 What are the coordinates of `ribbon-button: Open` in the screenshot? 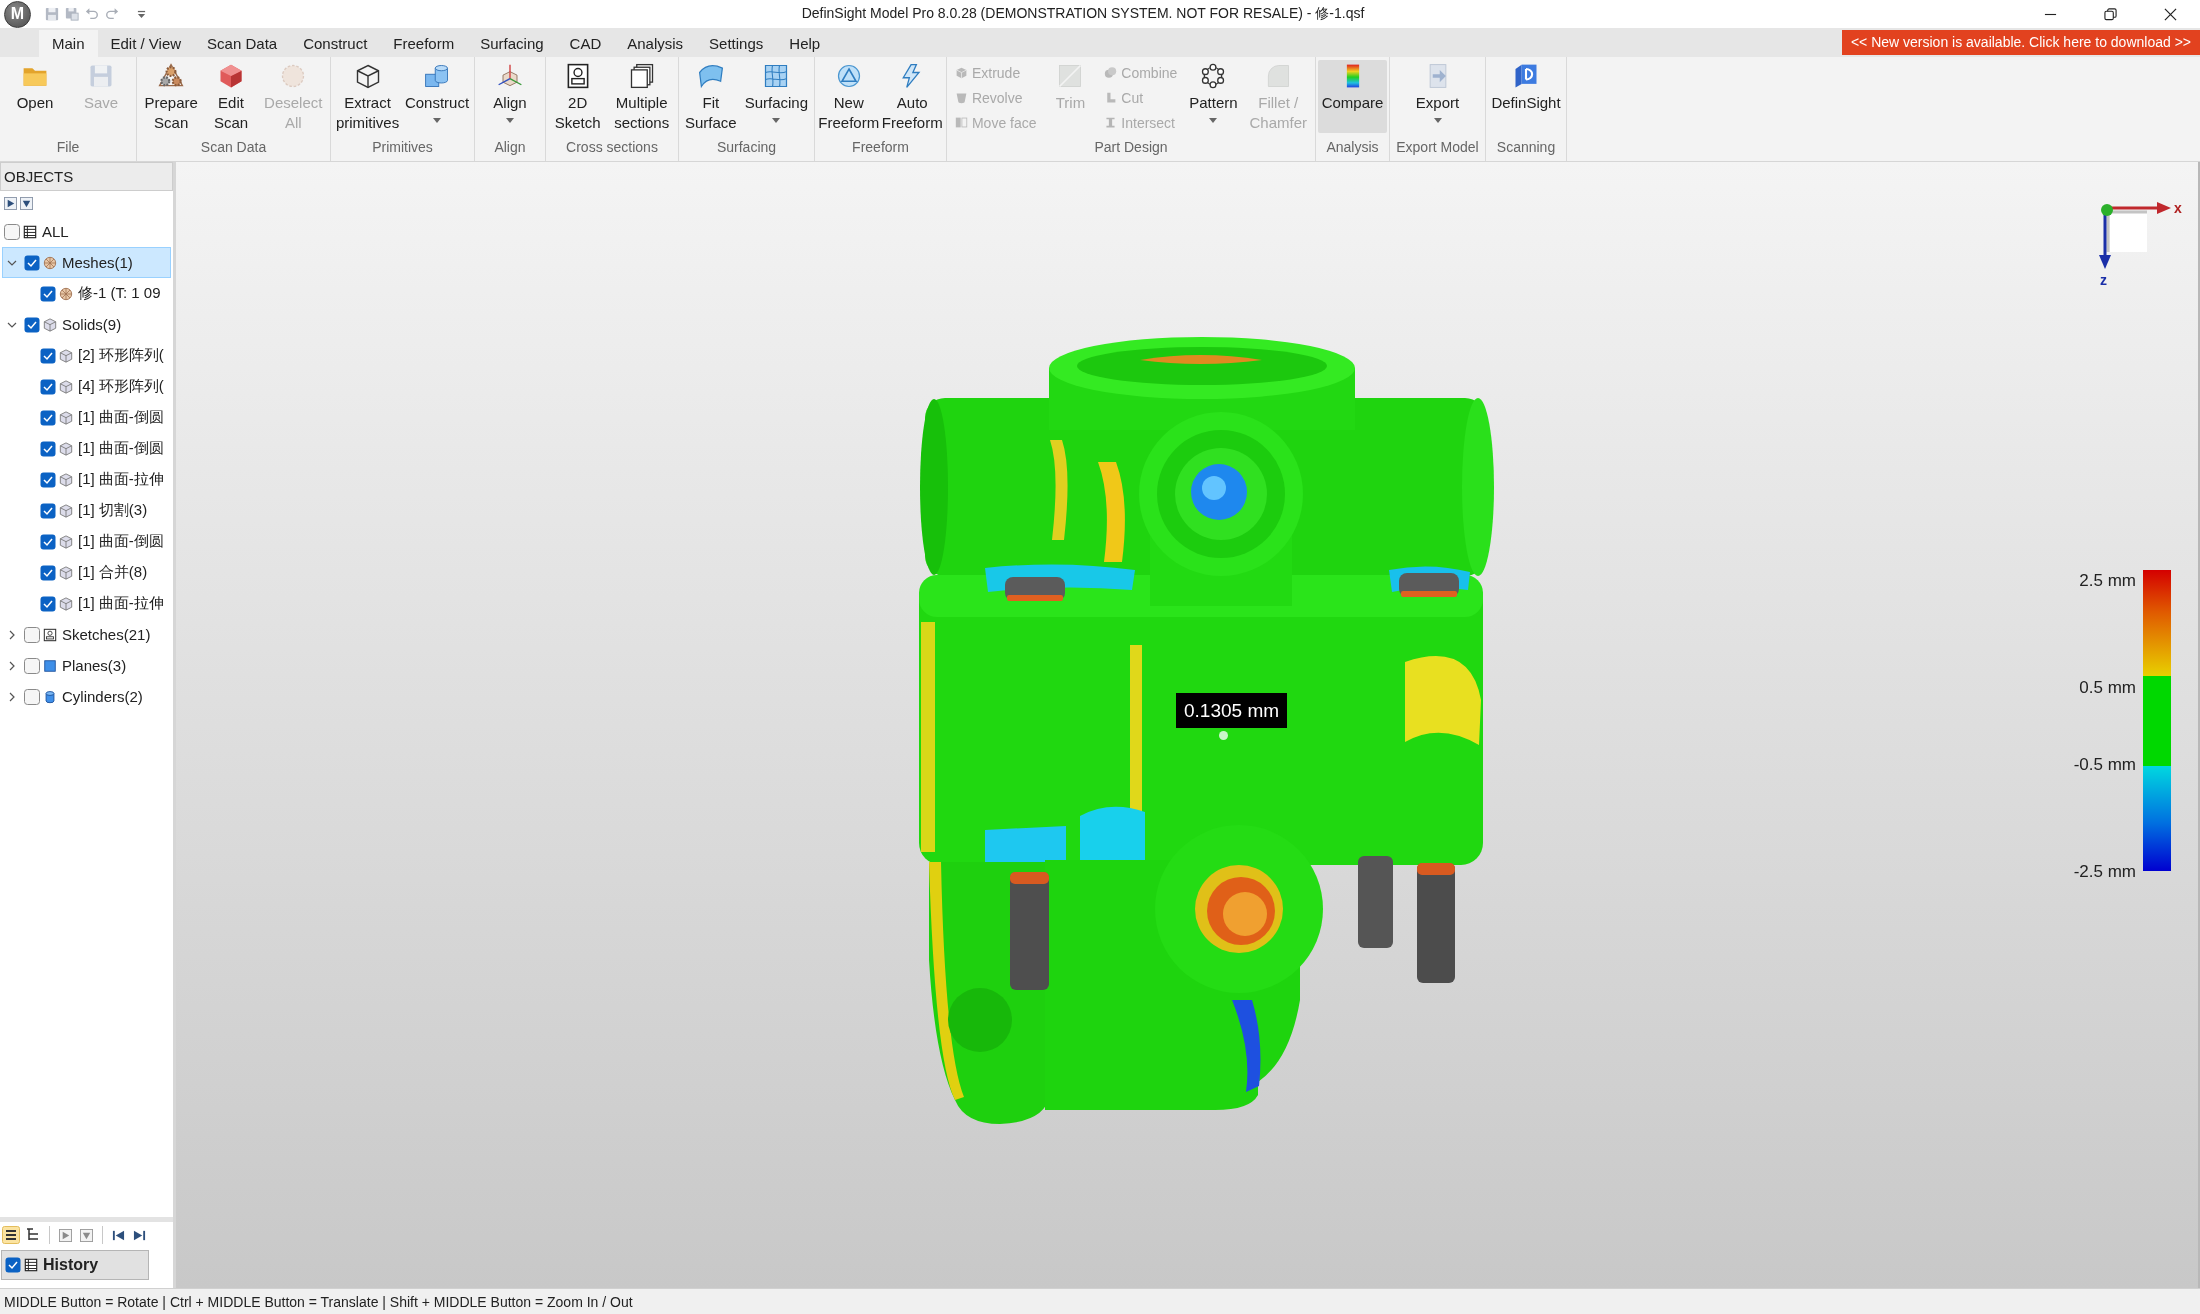 It's located at (35, 96).